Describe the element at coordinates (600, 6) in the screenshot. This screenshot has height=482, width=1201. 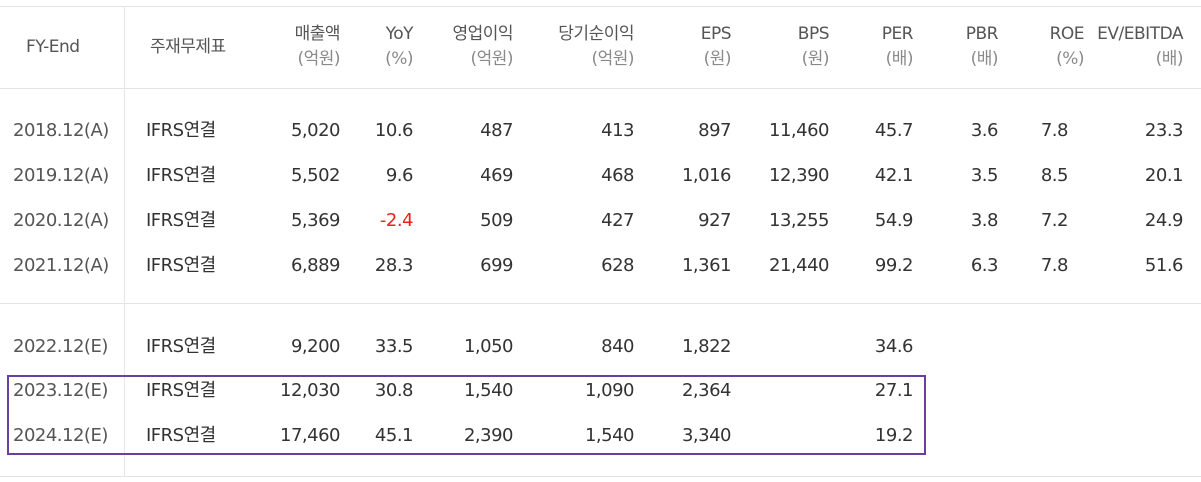
I see `table-top-border` at that location.